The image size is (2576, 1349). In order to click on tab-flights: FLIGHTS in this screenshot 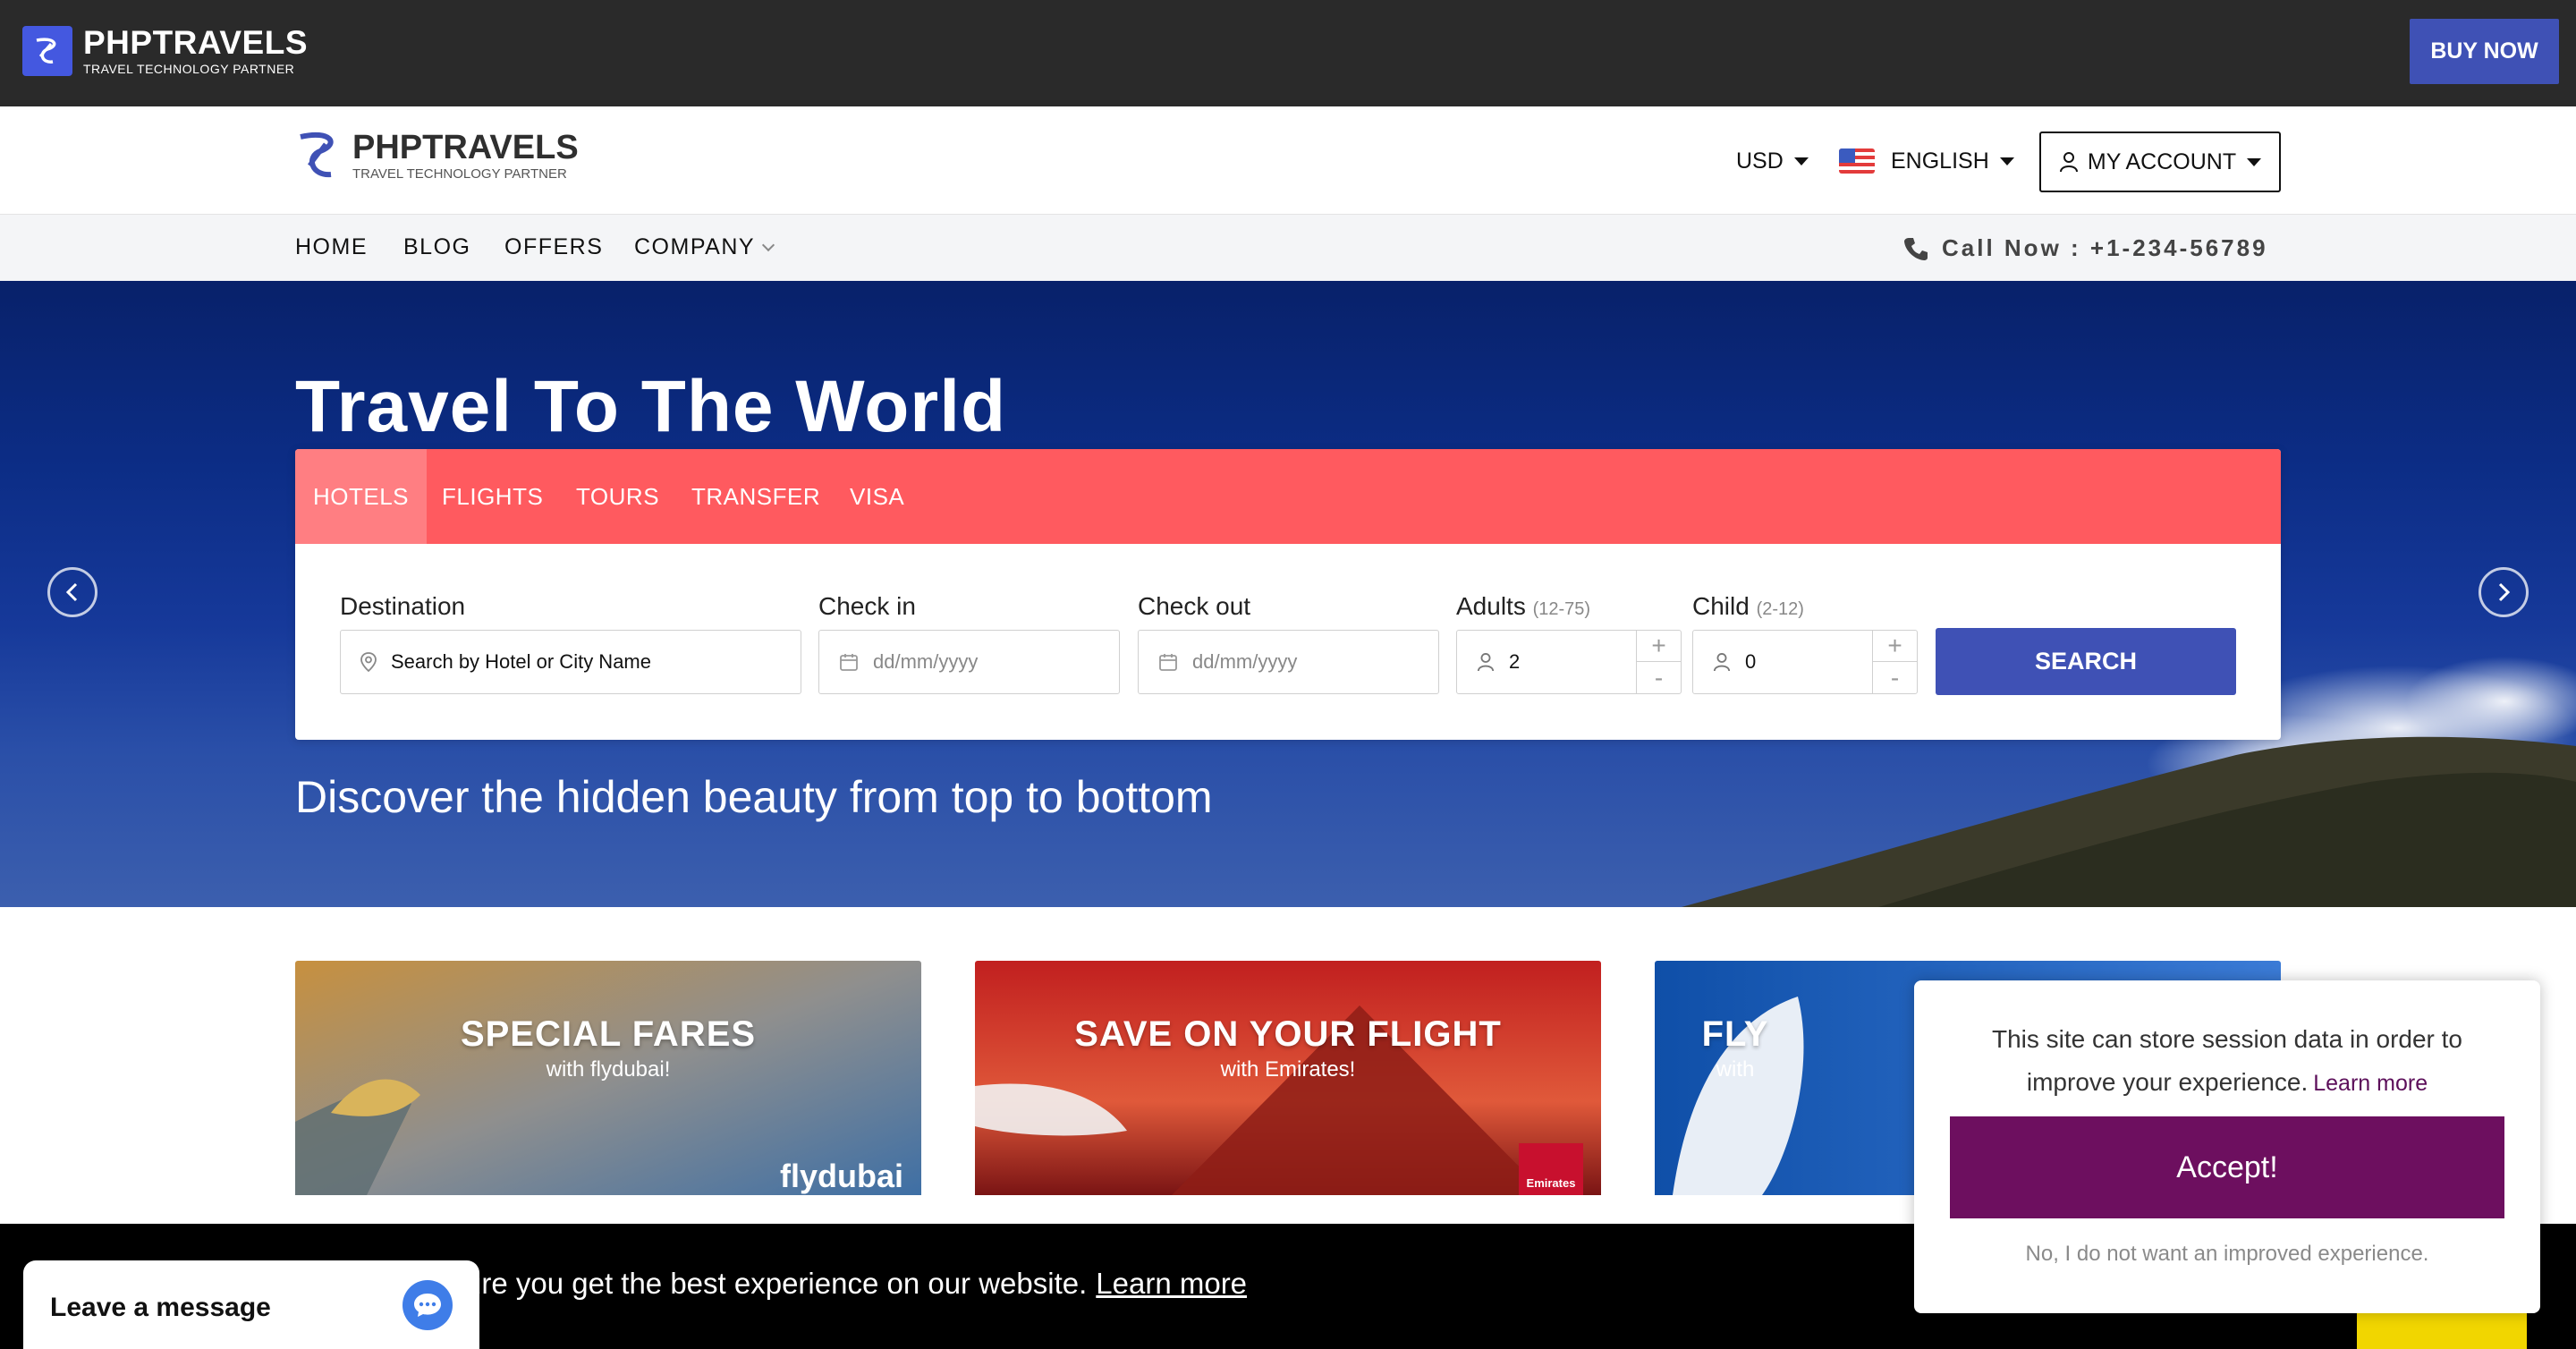, I will do `click(492, 497)`.